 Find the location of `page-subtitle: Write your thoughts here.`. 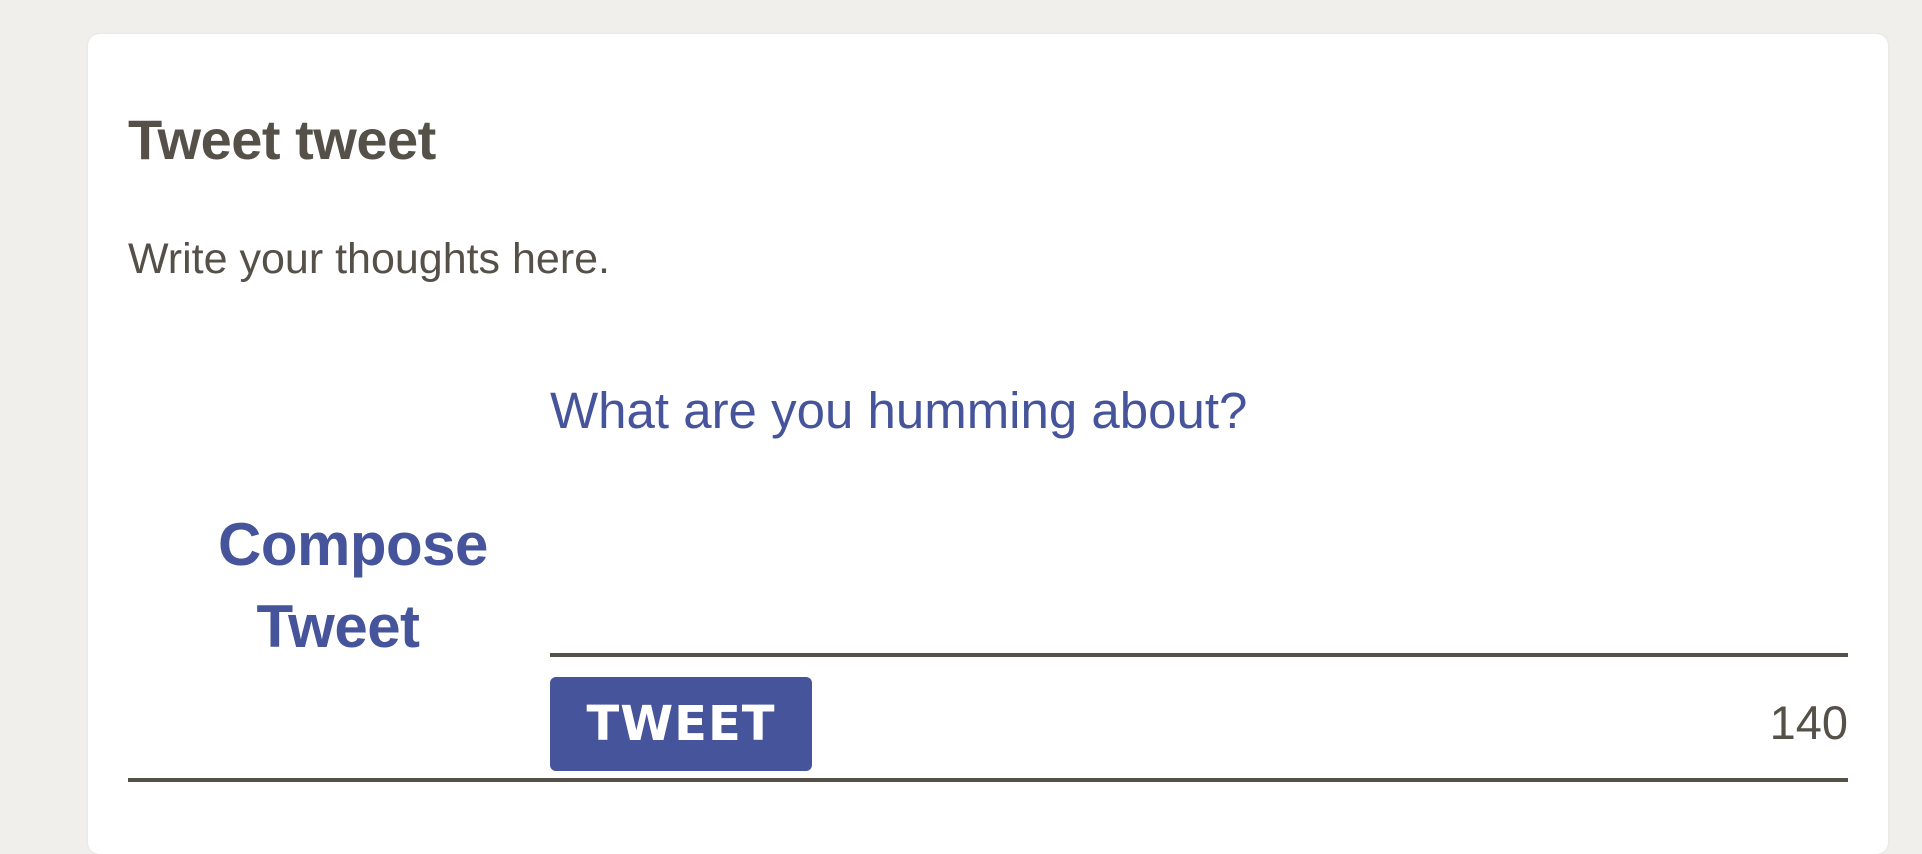

page-subtitle: Write your thoughts here. is located at coordinates (369, 259).